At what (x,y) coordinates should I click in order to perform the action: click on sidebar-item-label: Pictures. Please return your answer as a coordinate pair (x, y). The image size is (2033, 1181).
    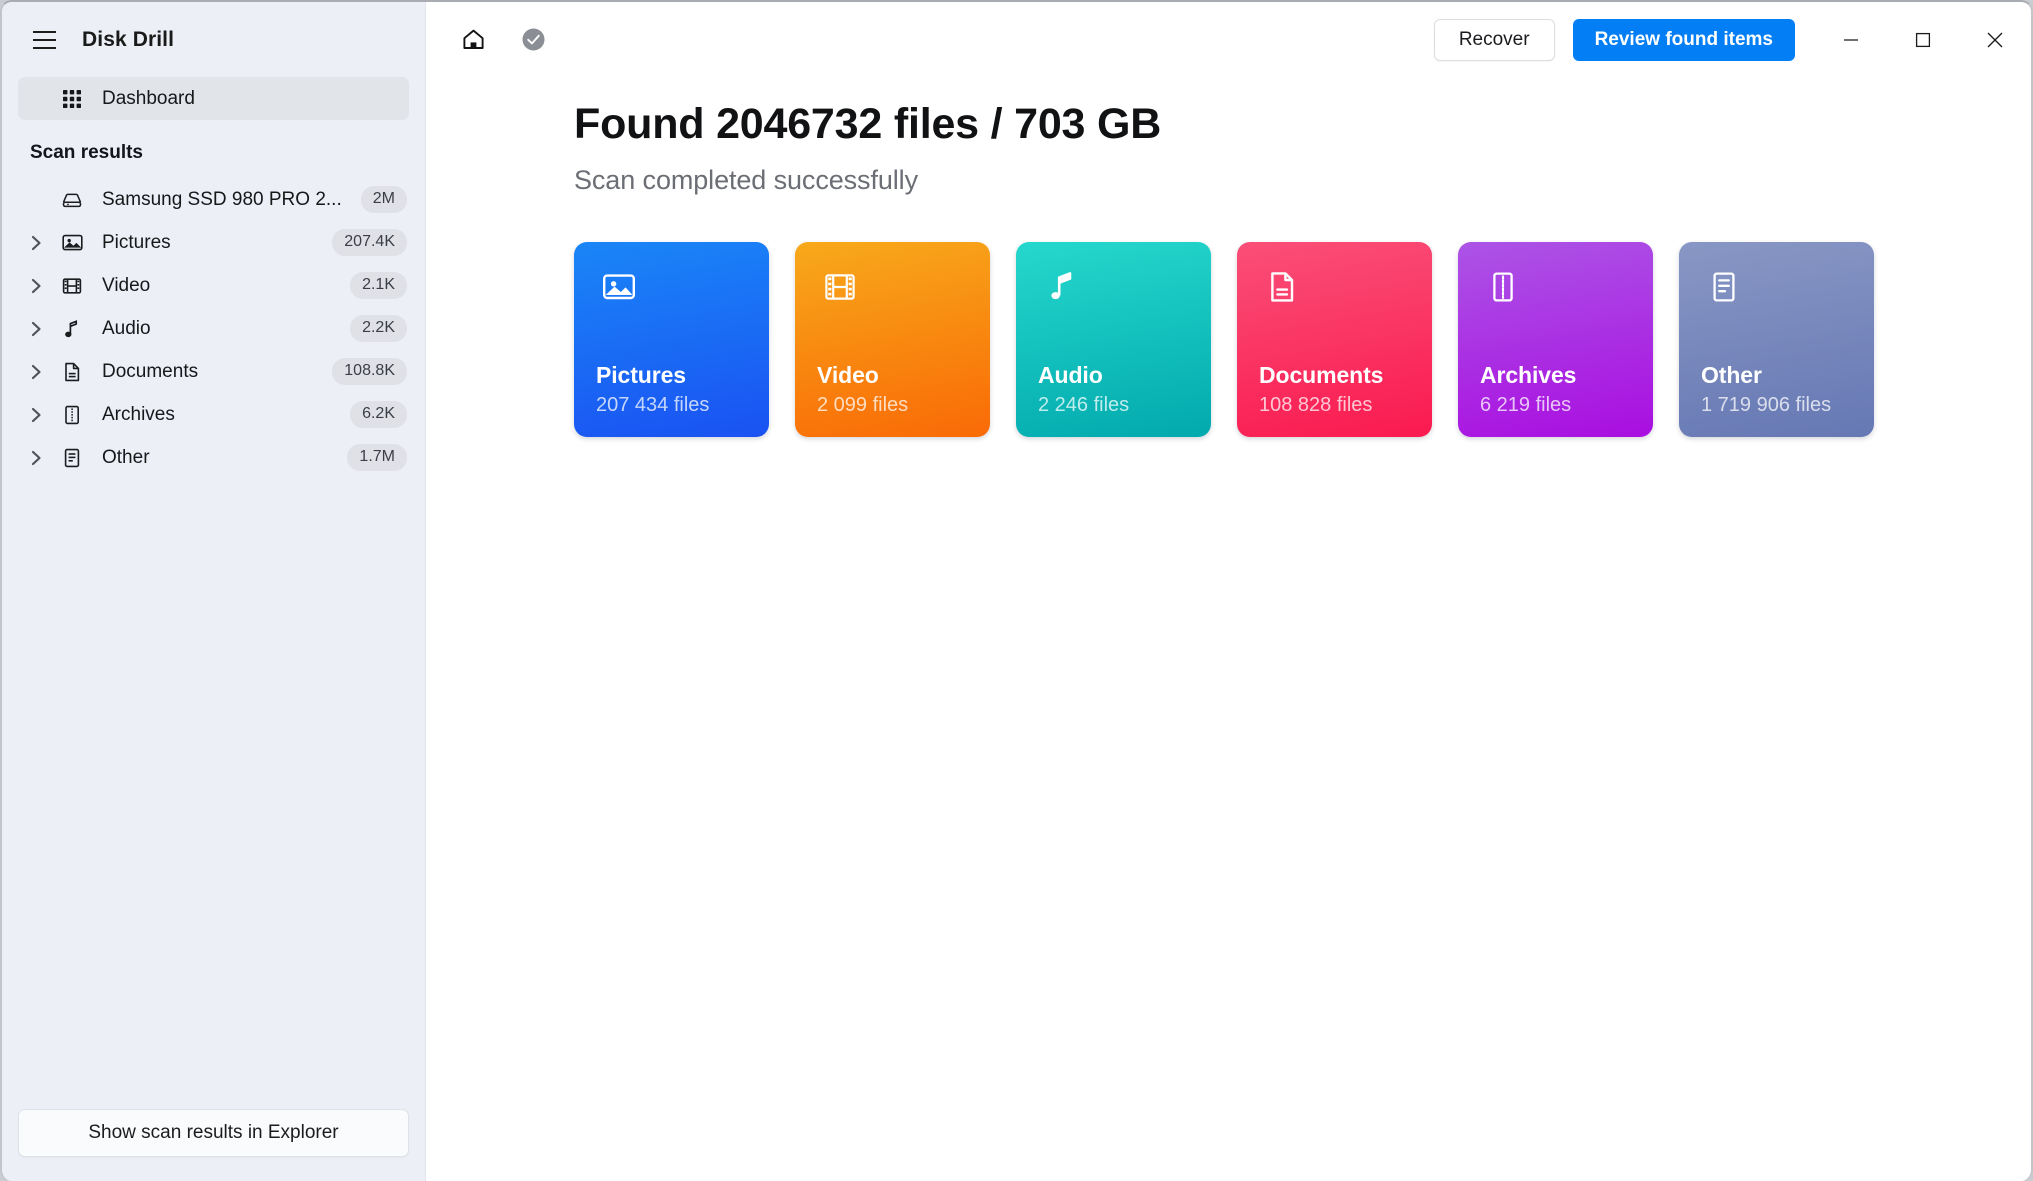
    Looking at the image, I should click on (136, 242).